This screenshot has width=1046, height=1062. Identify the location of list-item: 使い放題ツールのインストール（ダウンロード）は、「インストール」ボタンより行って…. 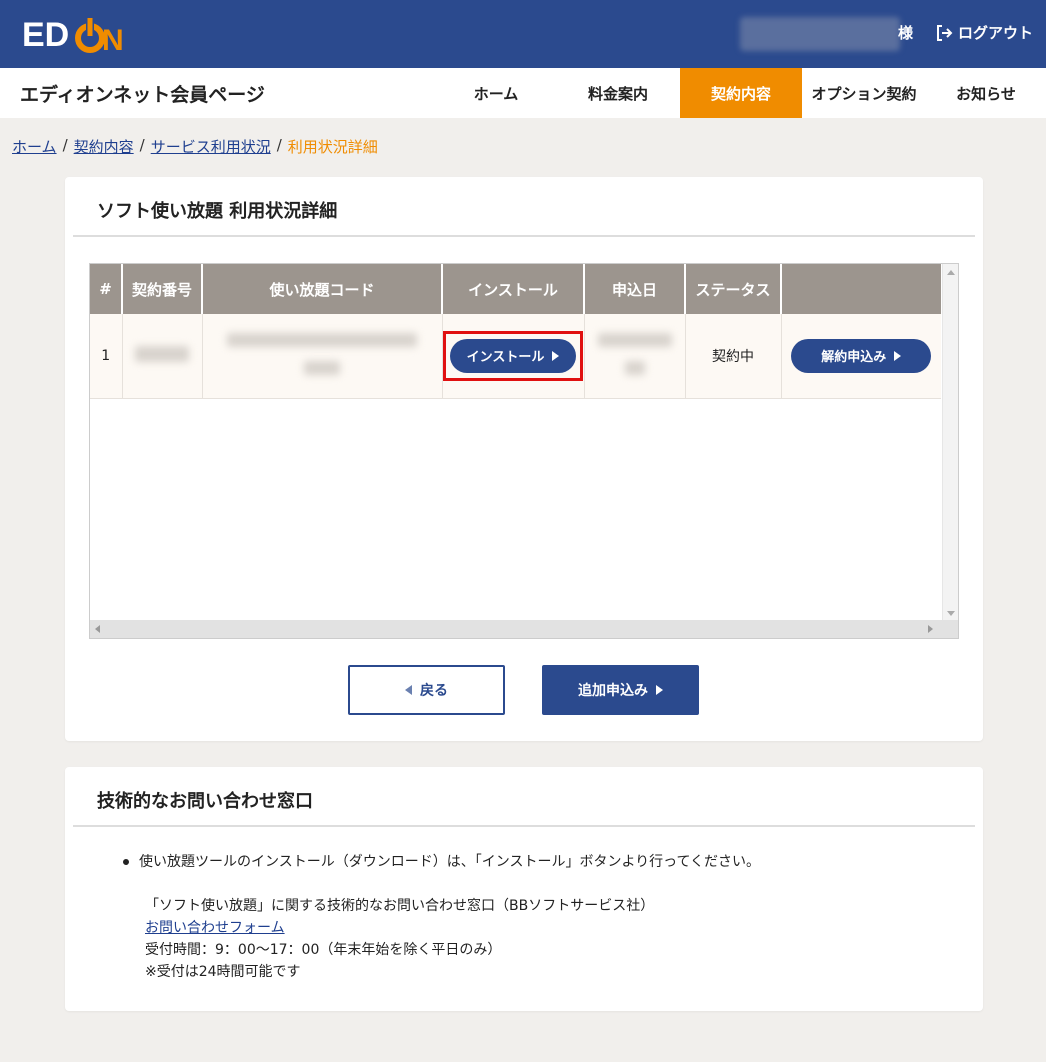
(441, 862).